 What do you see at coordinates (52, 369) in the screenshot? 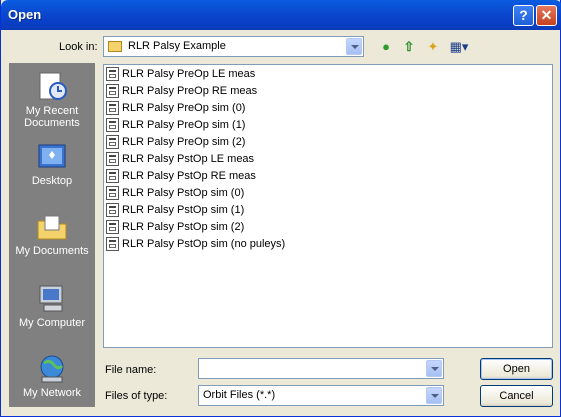
I see `my-network-icon` at bounding box center [52, 369].